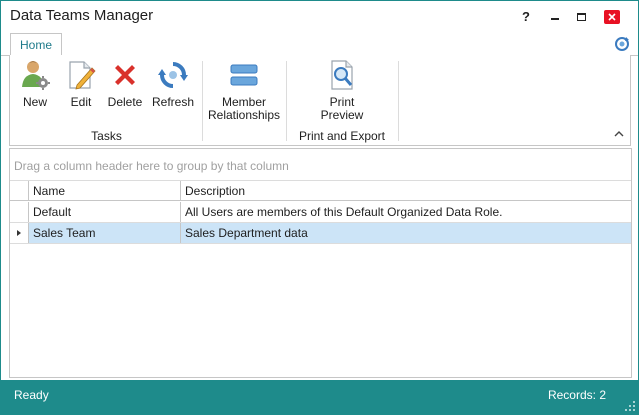 The width and height of the screenshot is (639, 415). I want to click on close-button, so click(612, 16).